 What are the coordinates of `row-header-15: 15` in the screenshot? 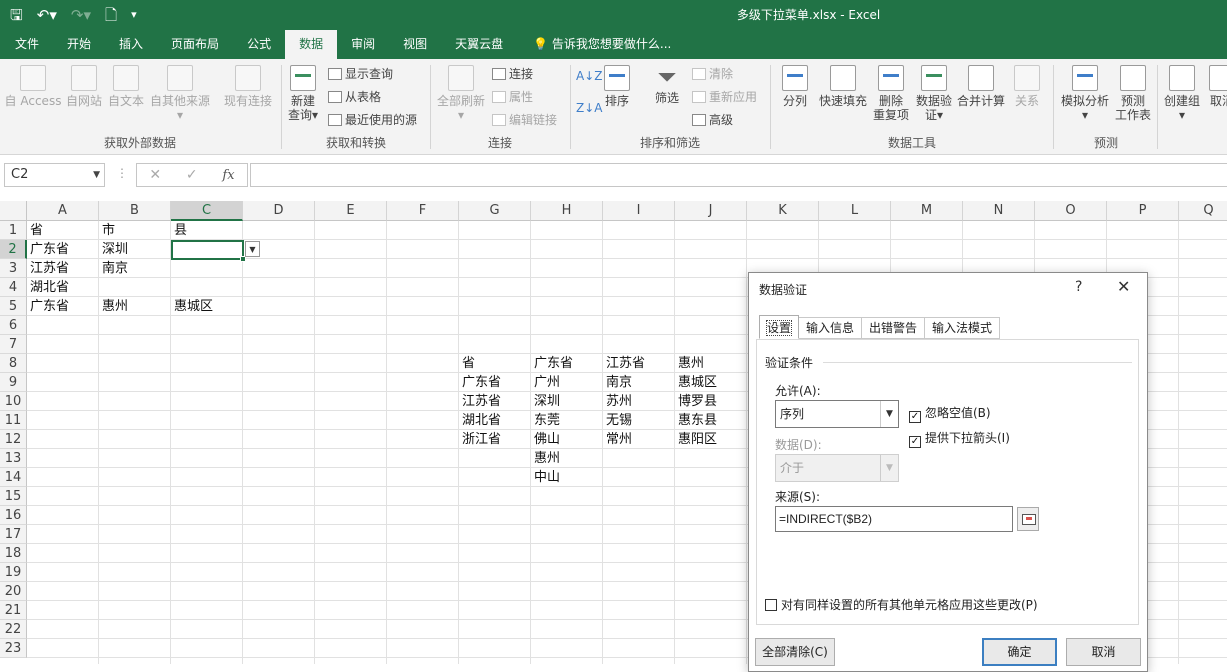 It's located at (13, 496).